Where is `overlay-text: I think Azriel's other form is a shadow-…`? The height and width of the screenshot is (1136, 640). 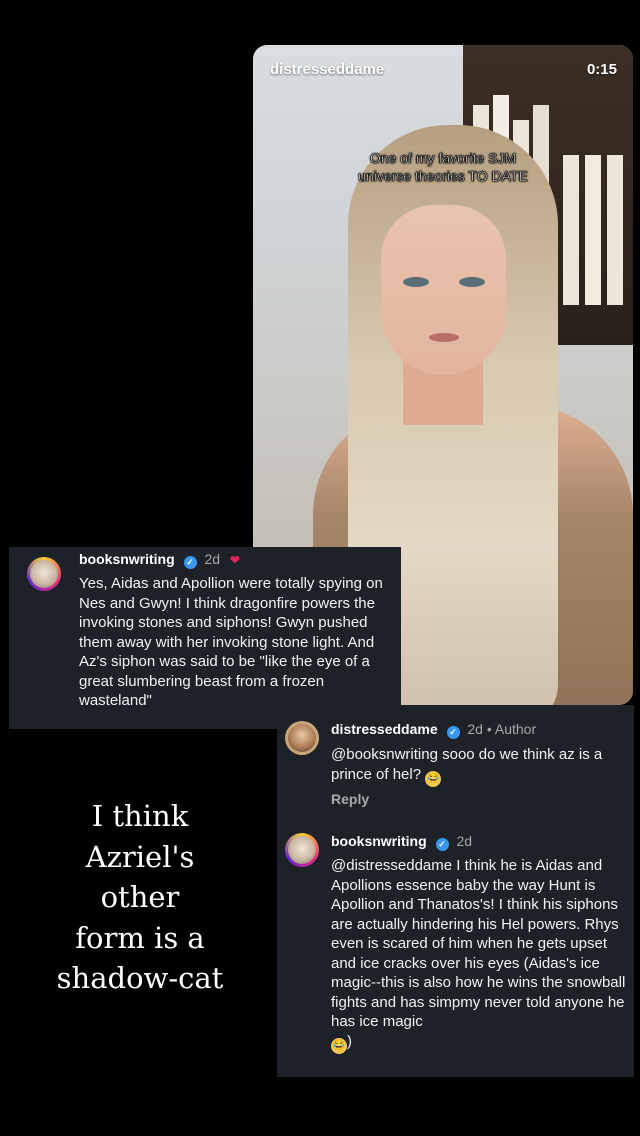 overlay-text: I think Azriel's other form is a shadow-… is located at coordinates (140, 897).